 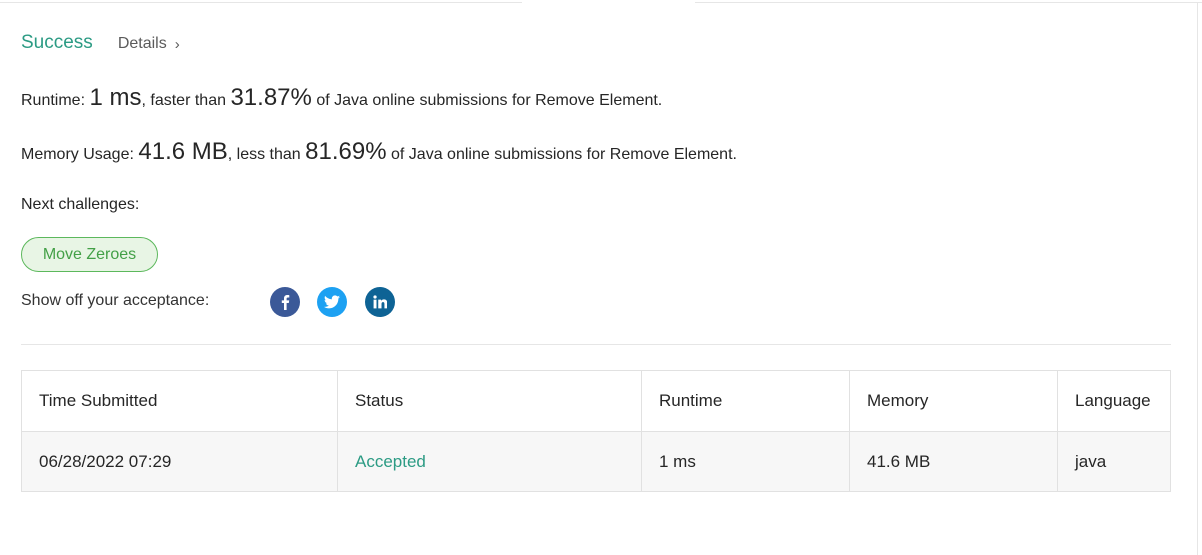 What do you see at coordinates (264, 154) in the screenshot?
I see `memory-comparison-text: , less than` at bounding box center [264, 154].